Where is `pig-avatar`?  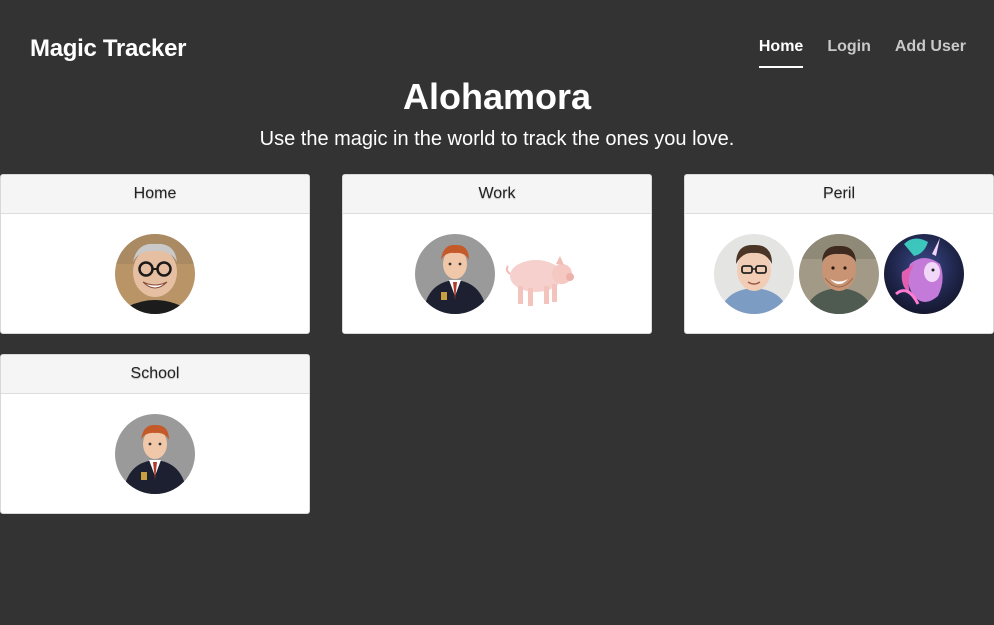 pig-avatar is located at coordinates (539, 274).